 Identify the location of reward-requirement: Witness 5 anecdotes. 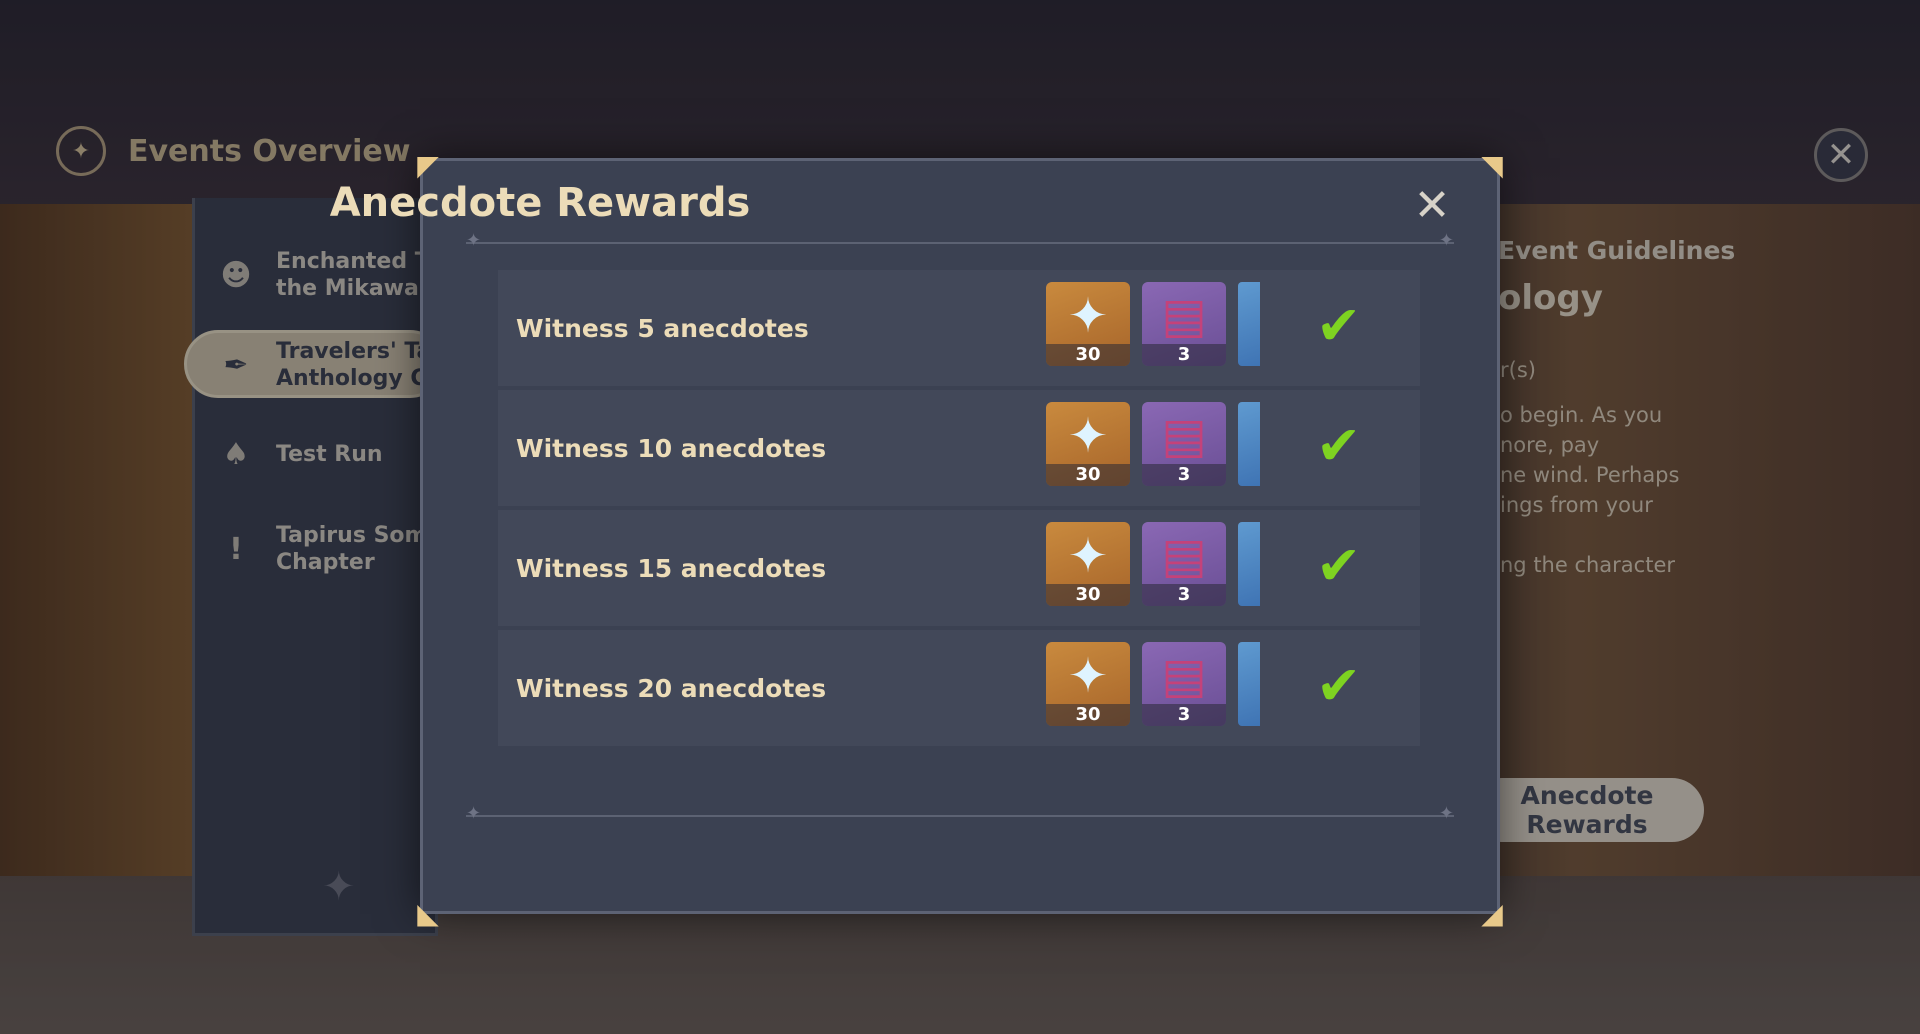
(662, 328).